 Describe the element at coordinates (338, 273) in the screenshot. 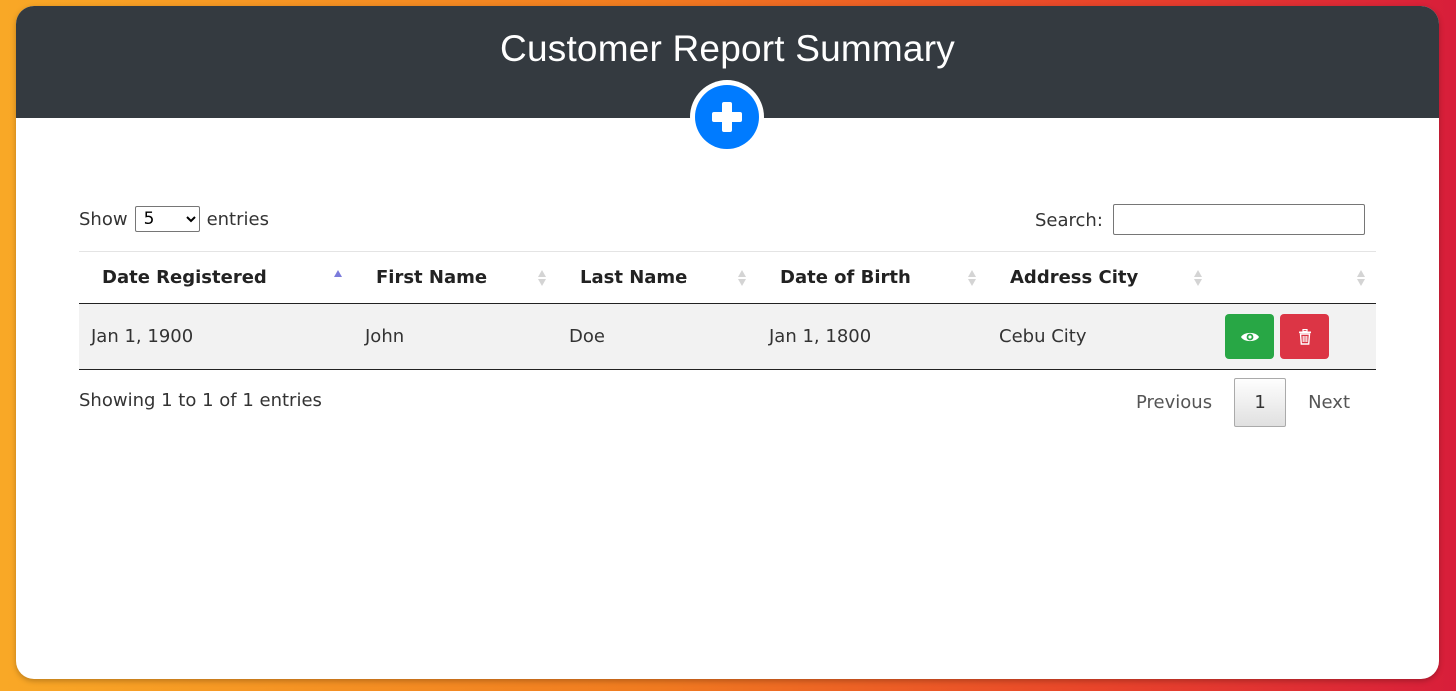

I see `sort-ascending-icon` at that location.